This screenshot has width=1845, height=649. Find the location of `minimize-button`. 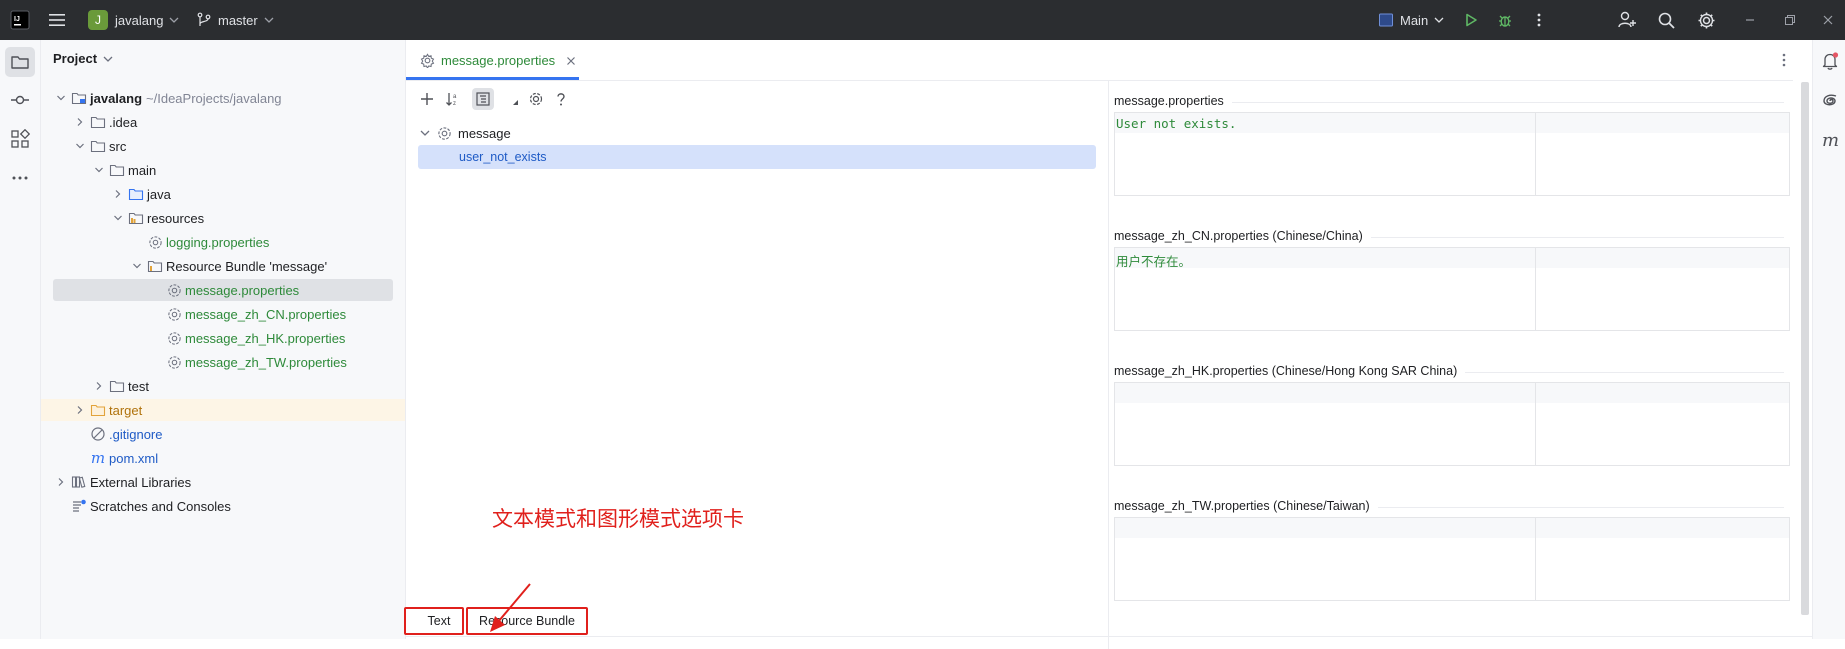

minimize-button is located at coordinates (1750, 20).